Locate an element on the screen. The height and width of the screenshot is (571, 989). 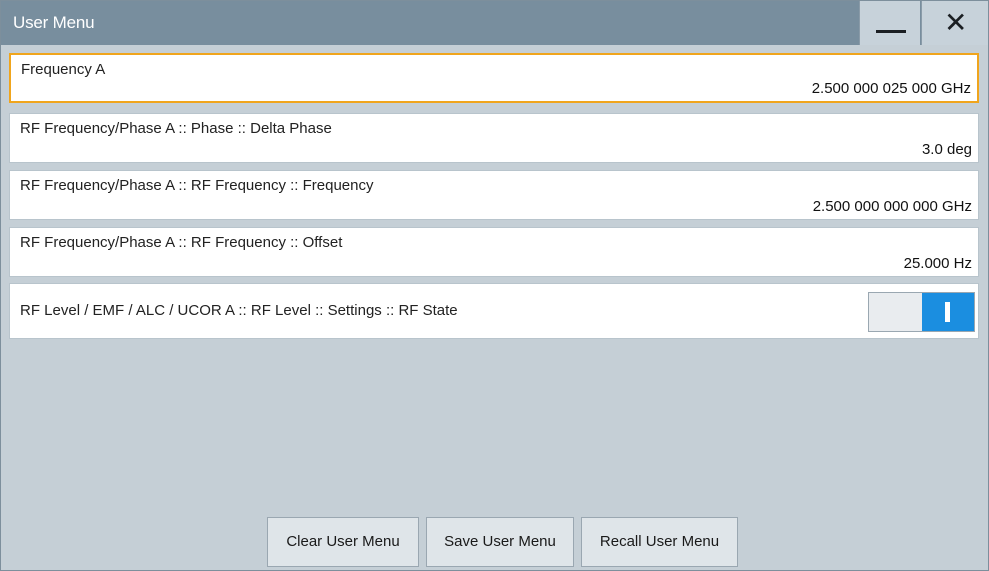
title-bar: User Menu ✕ is located at coordinates (494, 23).